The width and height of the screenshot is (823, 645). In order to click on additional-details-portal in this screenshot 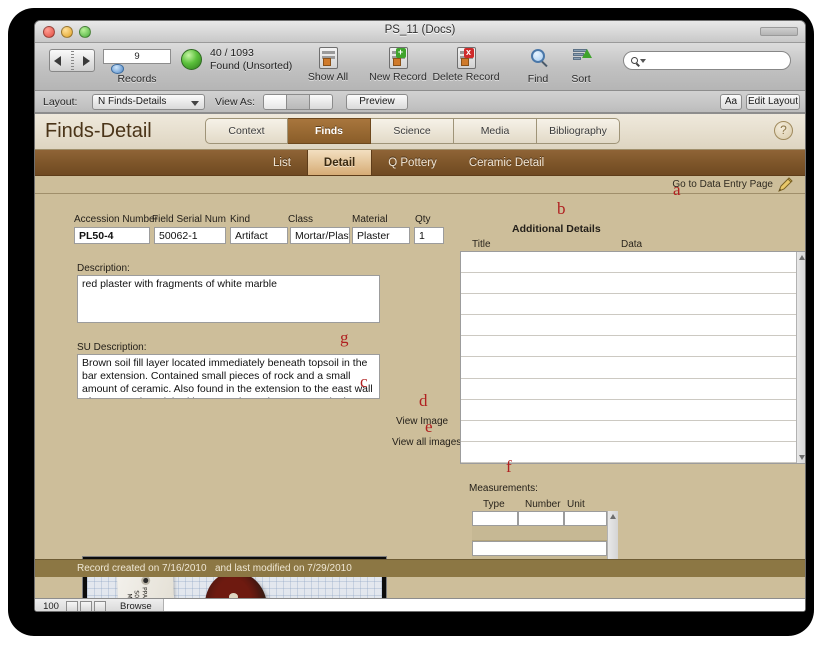, I will do `click(632, 357)`.